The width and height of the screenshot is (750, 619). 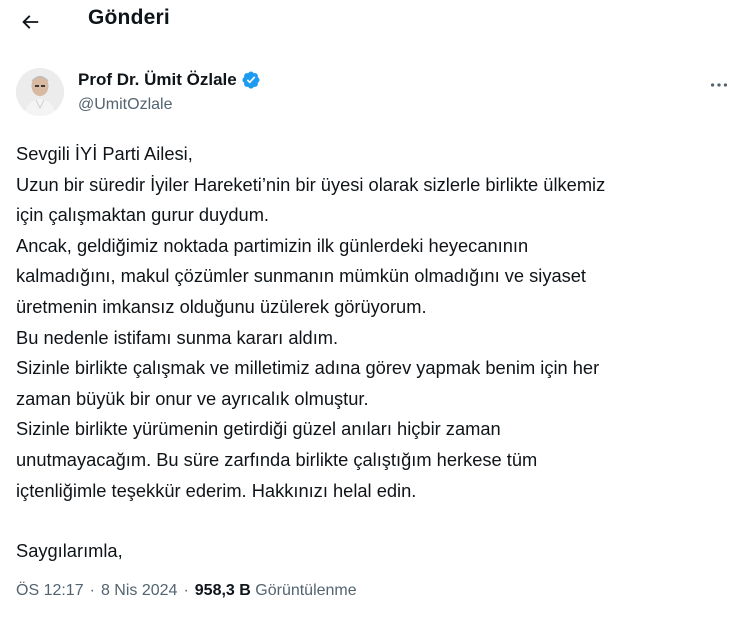 I want to click on more-options-button, so click(x=719, y=85).